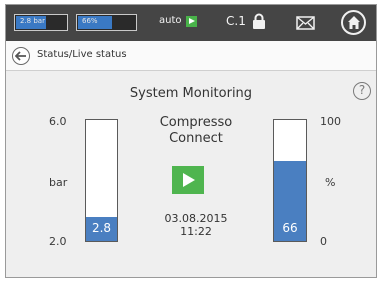 The height and width of the screenshot is (282, 382). I want to click on time-text: 11:22, so click(196, 231).